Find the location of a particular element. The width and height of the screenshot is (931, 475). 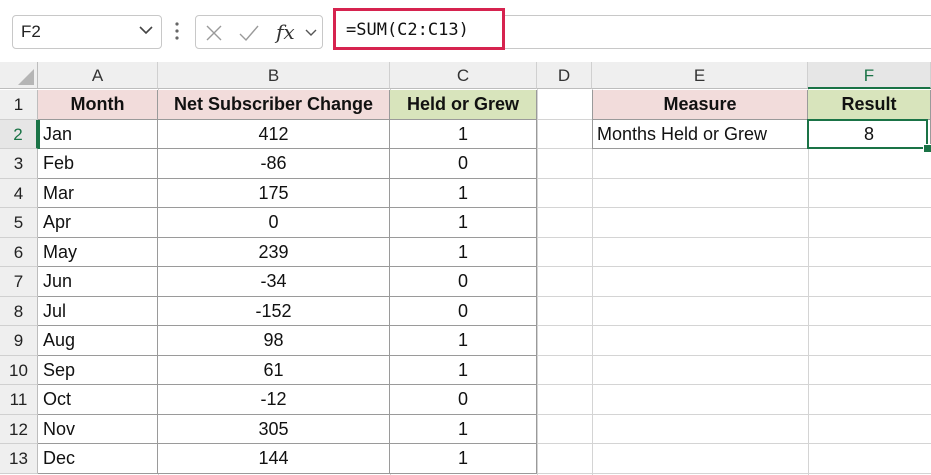

row-header-3: 3 is located at coordinates (19, 164).